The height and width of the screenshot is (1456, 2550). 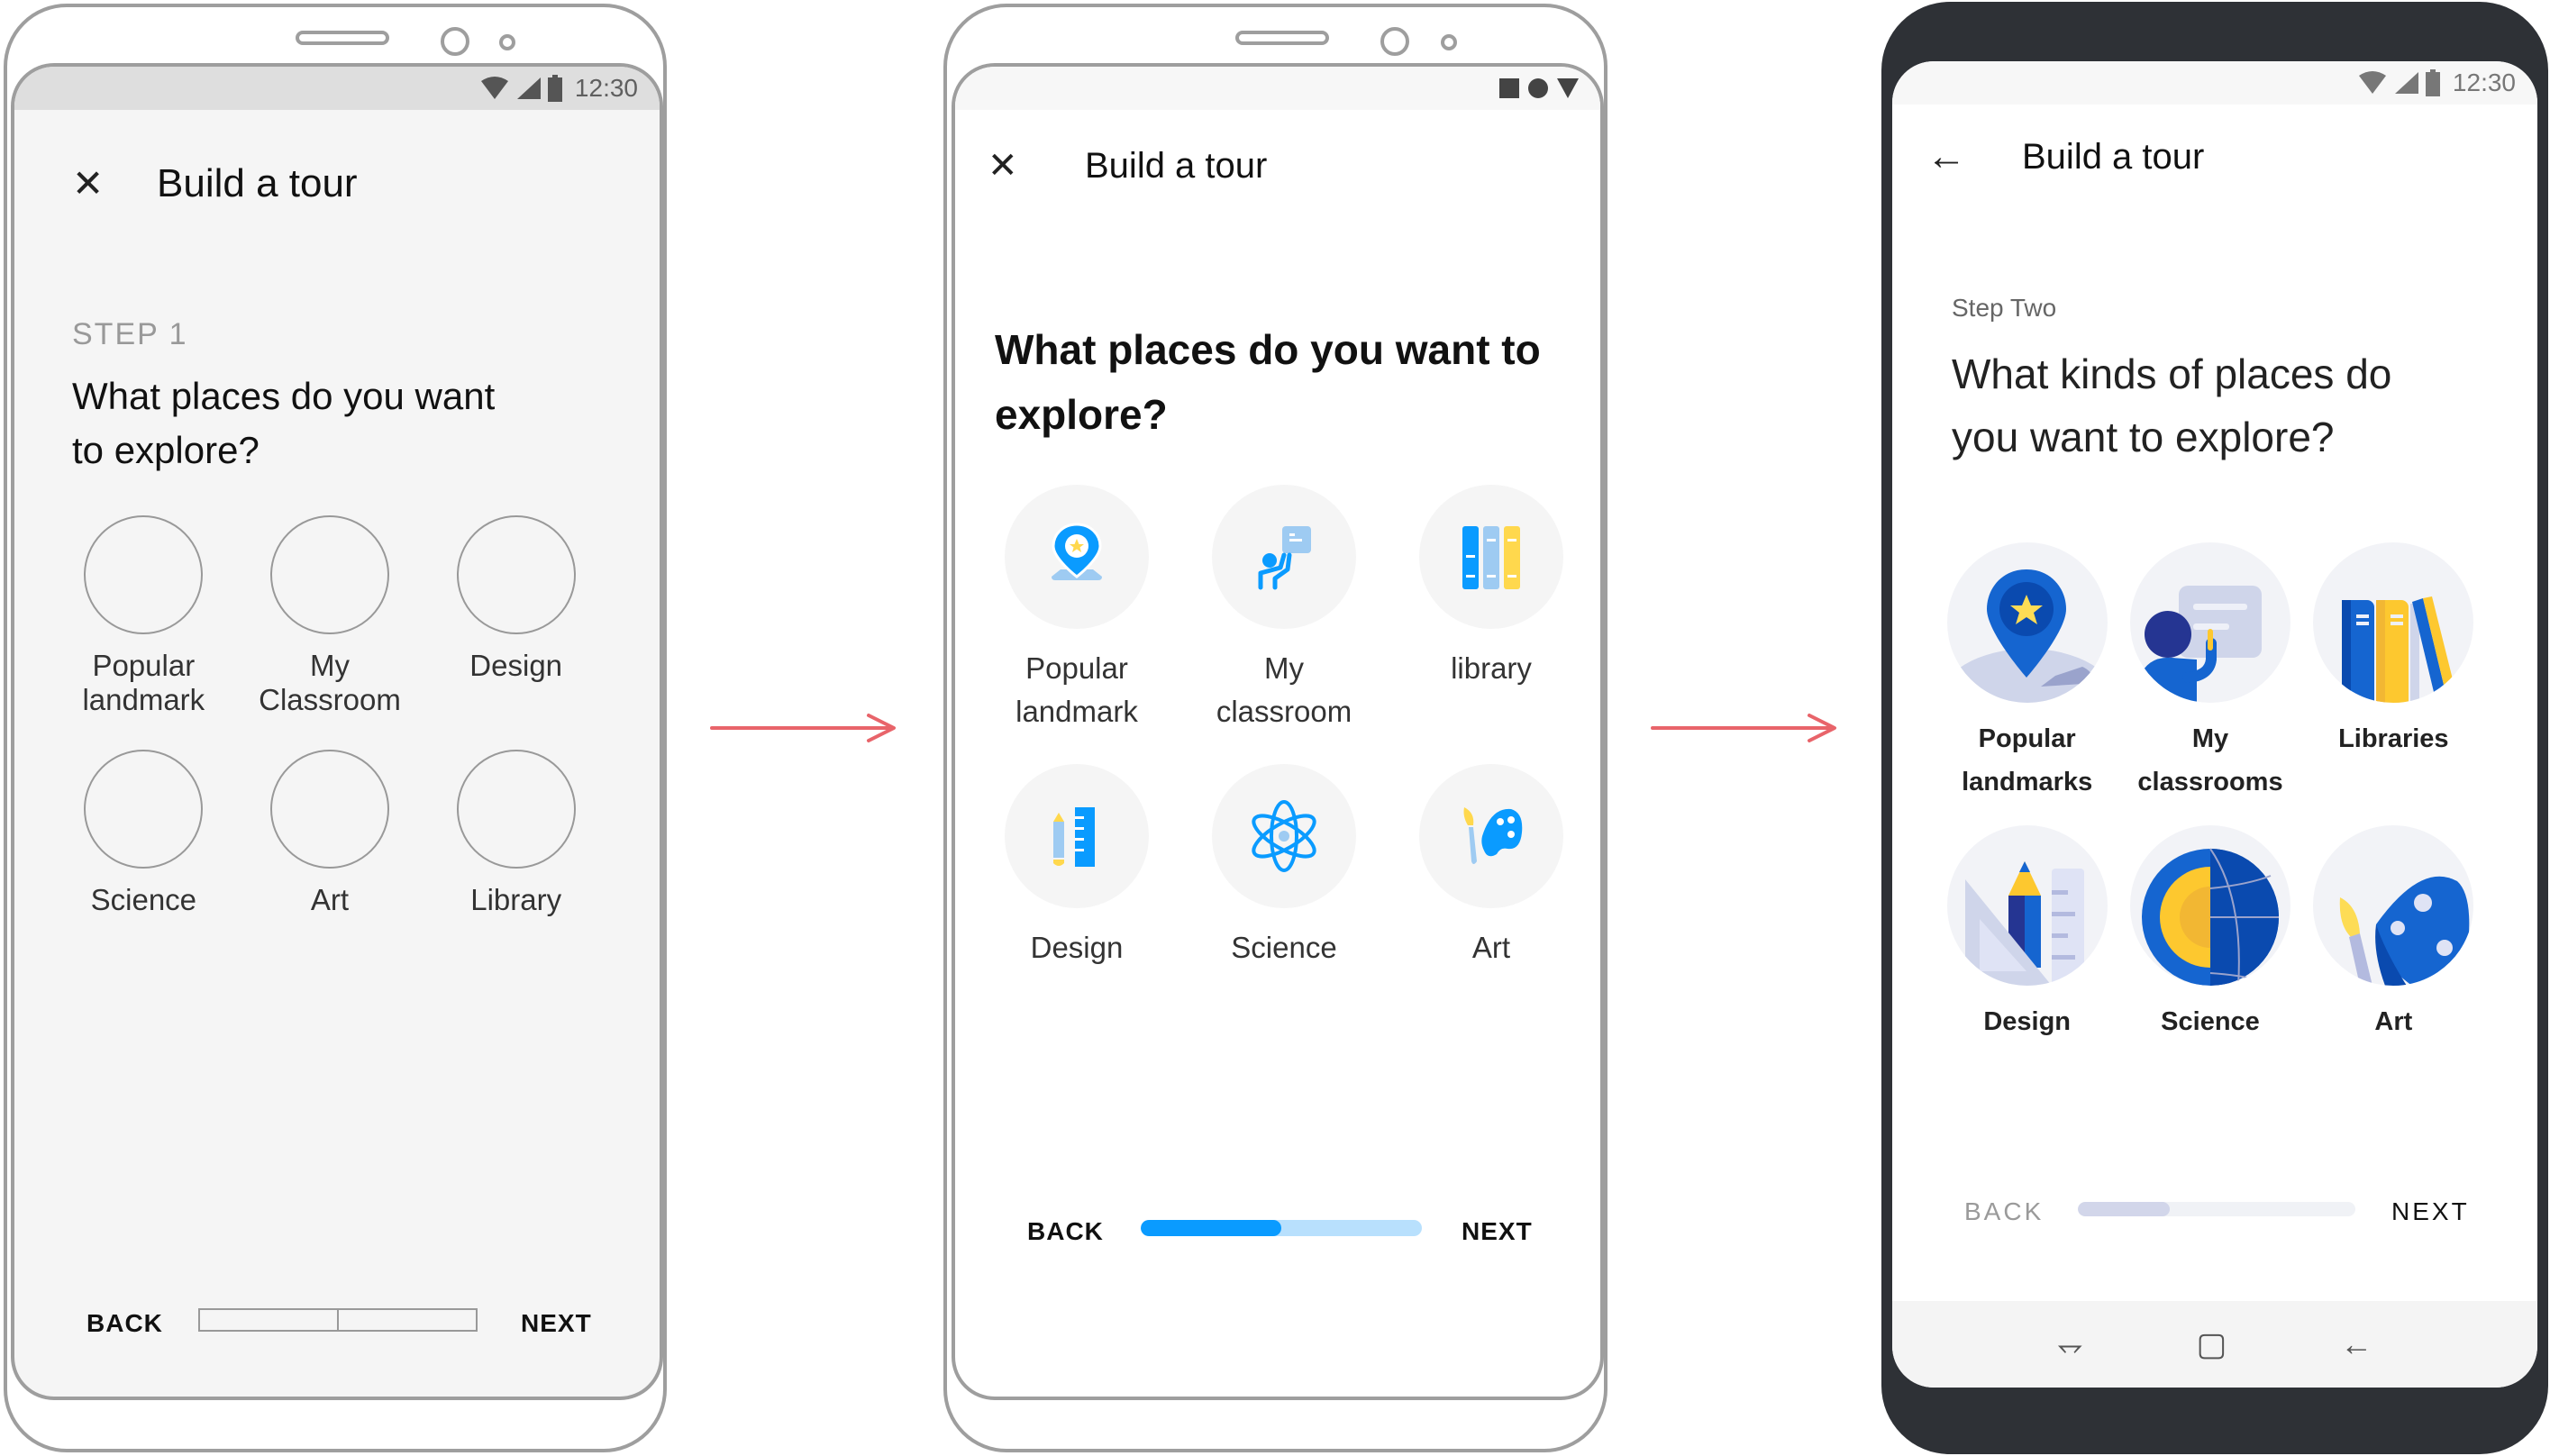 I want to click on category-tile-library: Library, so click(x=516, y=833).